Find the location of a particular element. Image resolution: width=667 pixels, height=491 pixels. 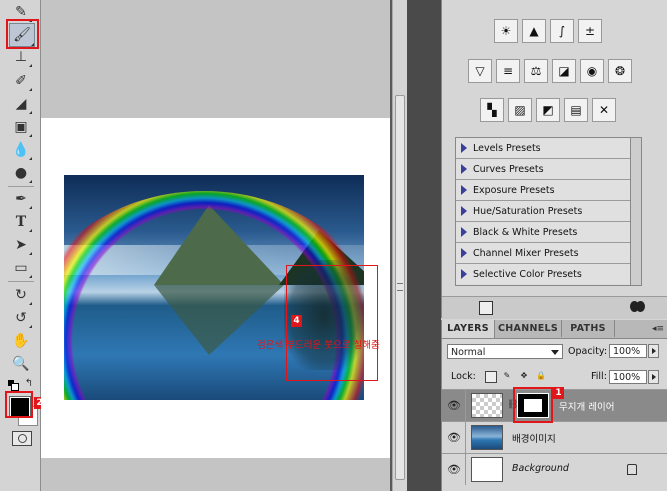

quick-mask-button is located at coordinates (22, 438).